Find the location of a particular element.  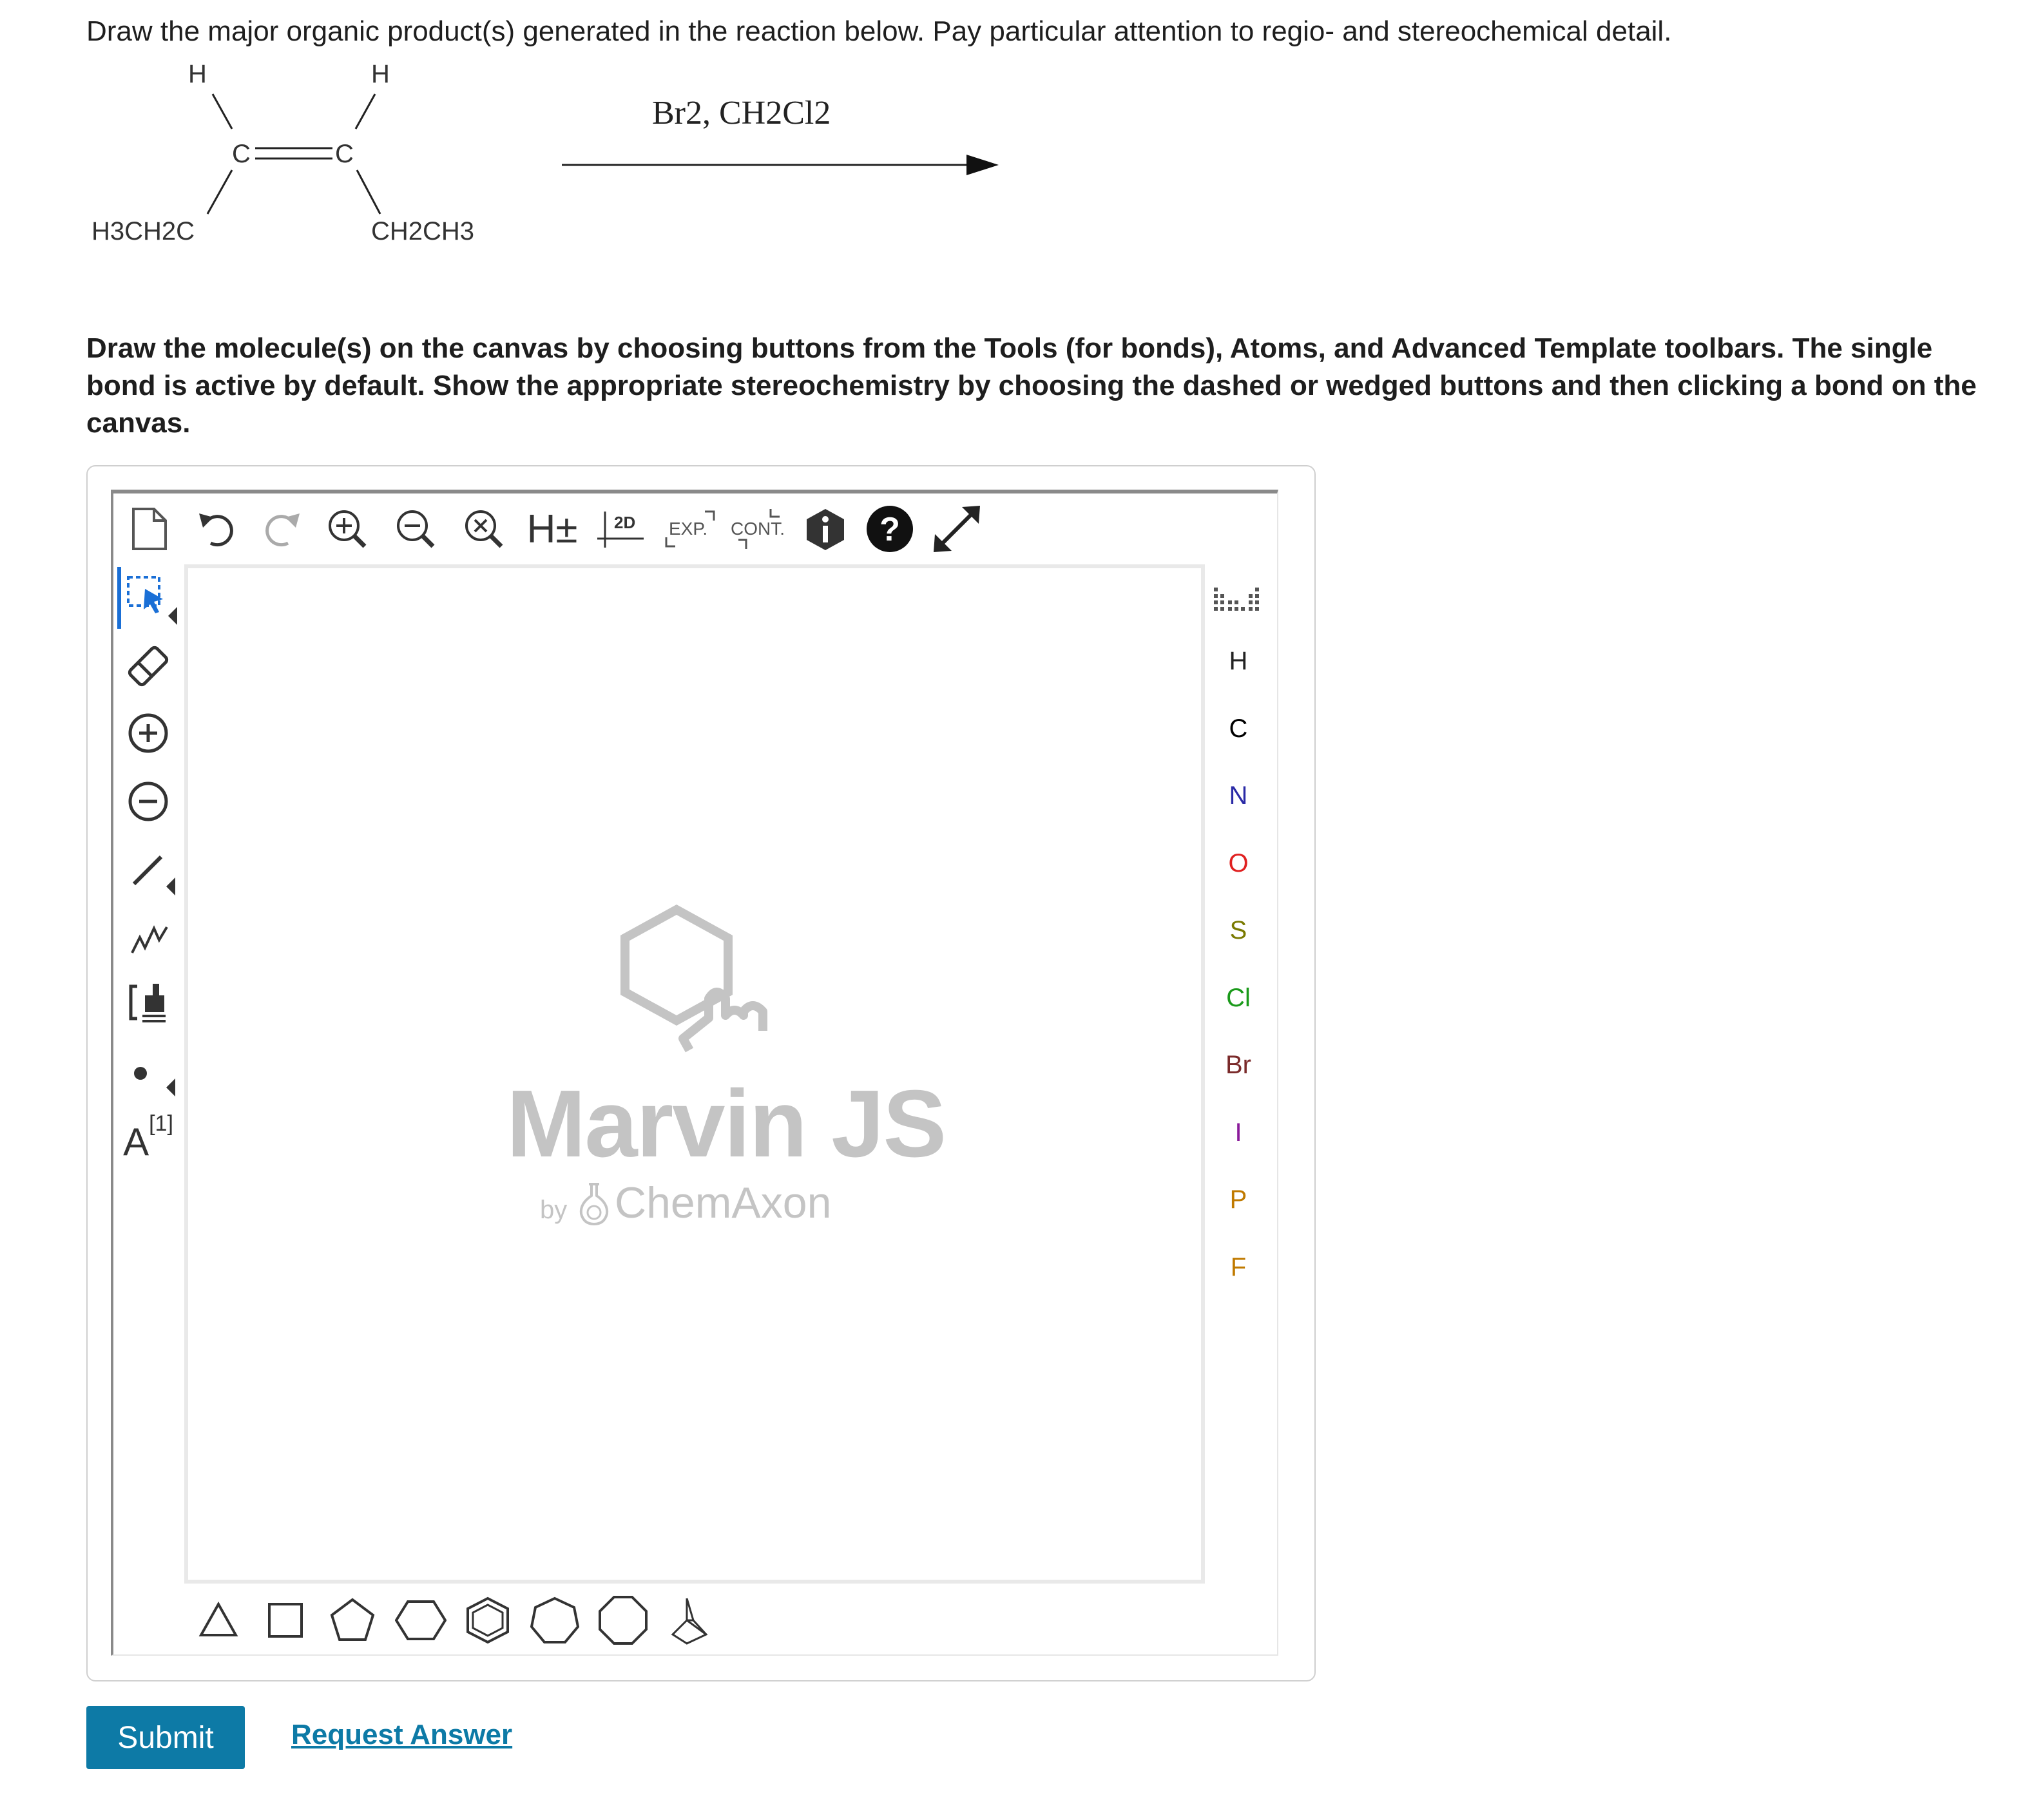

hydrogen-toggle-label: H± is located at coordinates (552, 528).